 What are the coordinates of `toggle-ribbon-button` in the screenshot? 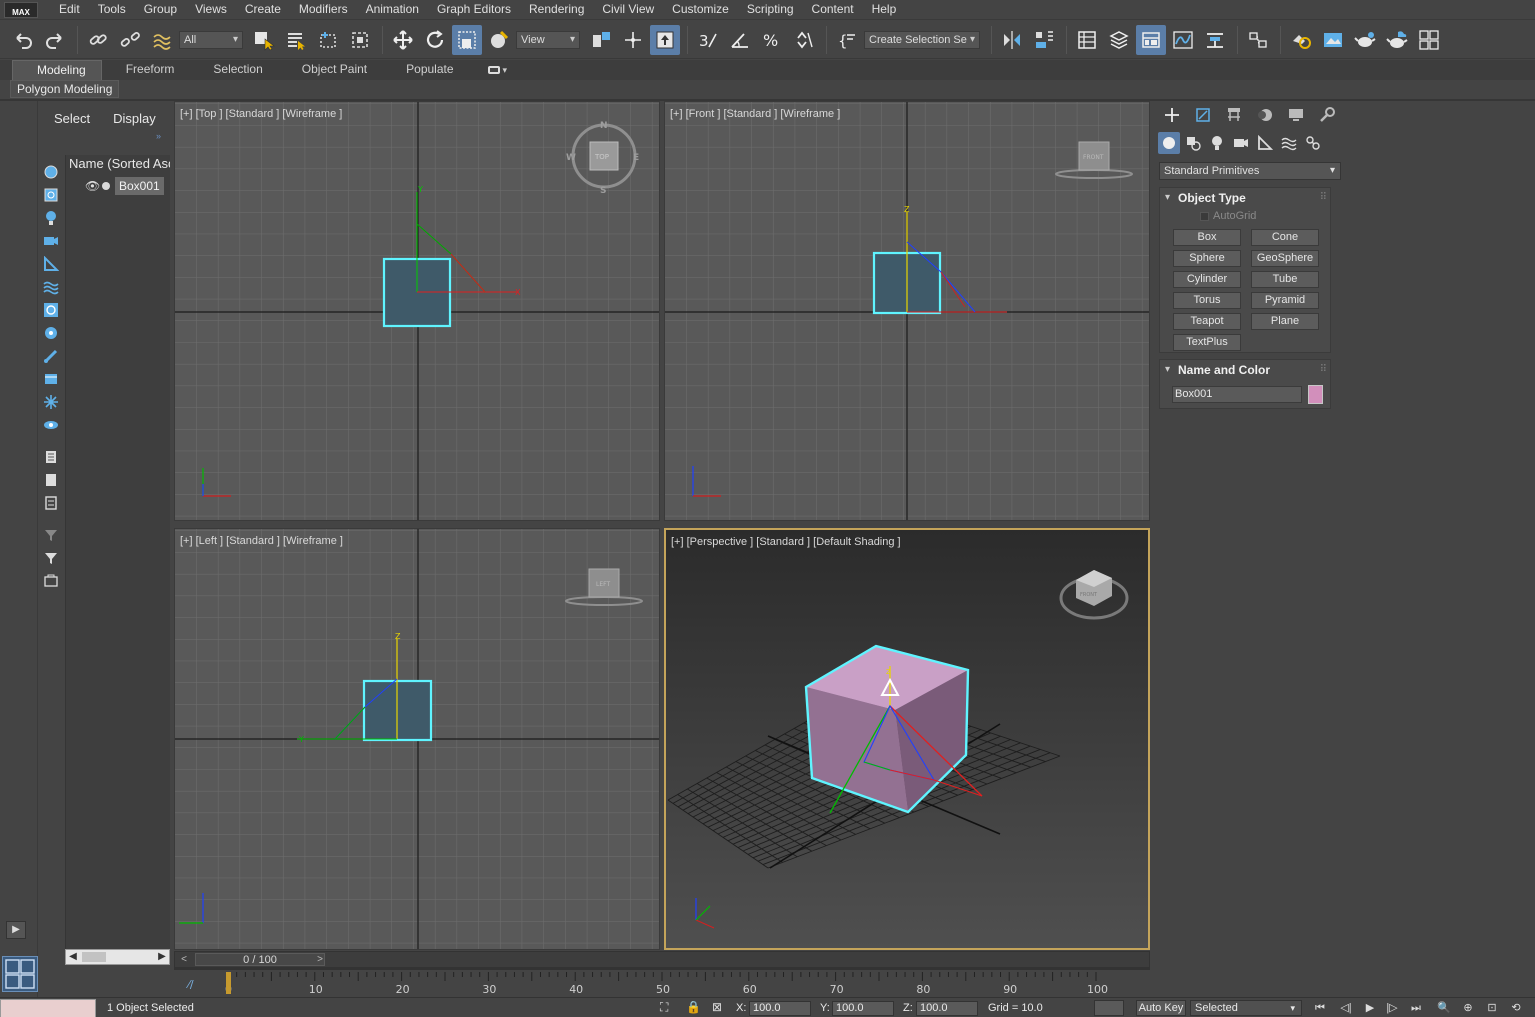 It's located at (1151, 39).